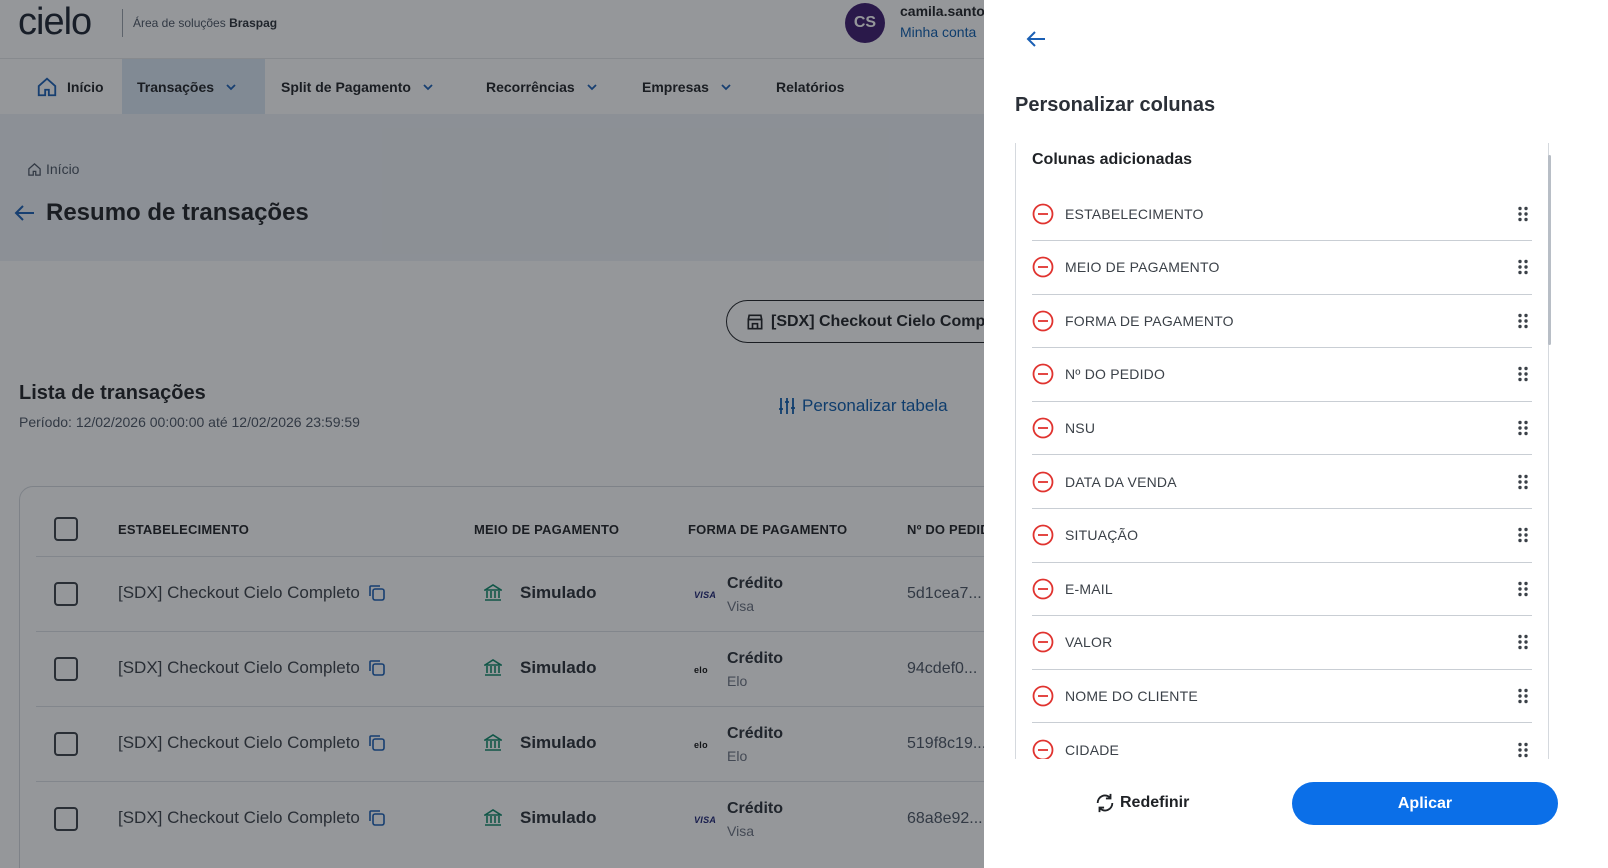 The height and width of the screenshot is (868, 1608). Describe the element at coordinates (1282, 268) in the screenshot. I see `column-row: MEIO DE PAGAMENTO` at that location.